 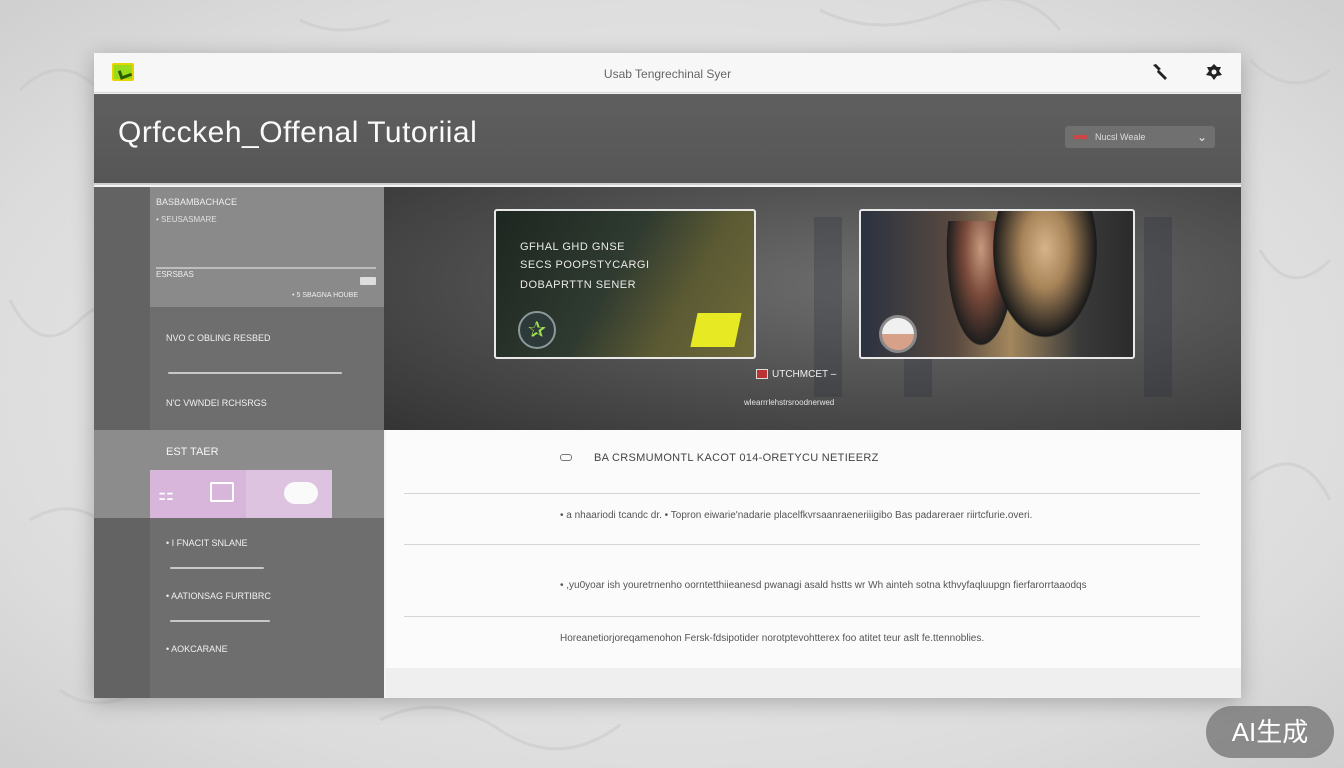 What do you see at coordinates (578, 285) in the screenshot?
I see `card-text-line: DOBAPRTTN SENER` at bounding box center [578, 285].